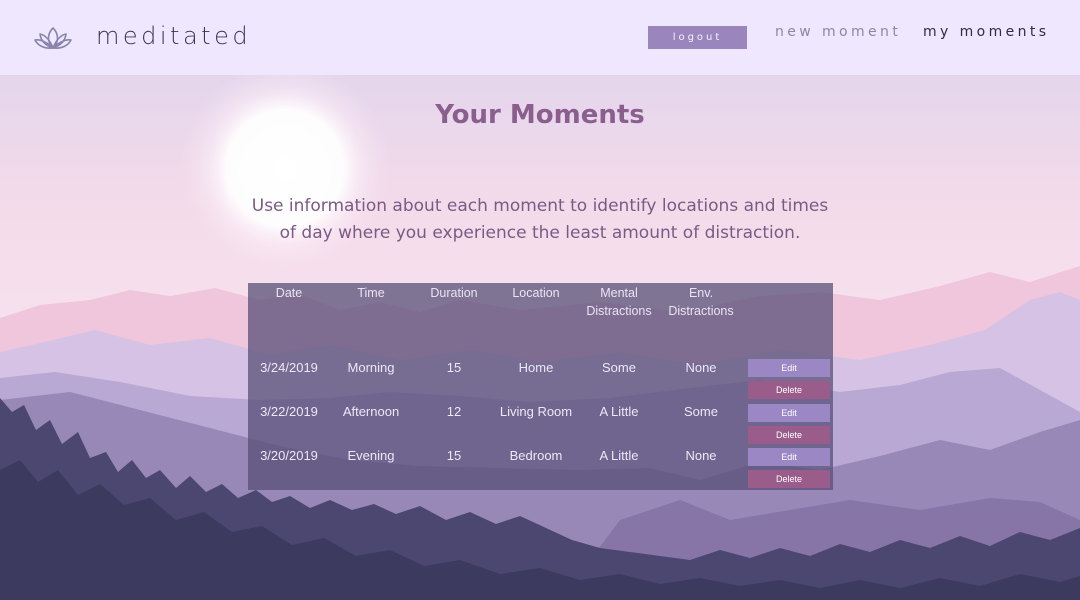 This screenshot has height=600, width=1080. Describe the element at coordinates (619, 311) in the screenshot. I see `header-mental-line-2: Distractions` at that location.